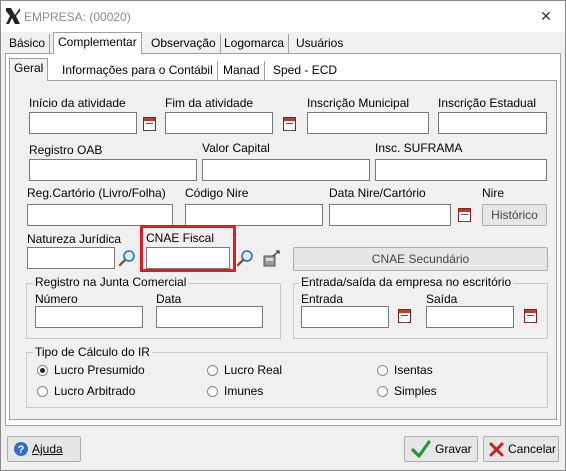 The height and width of the screenshot is (471, 566). What do you see at coordinates (532, 449) in the screenshot?
I see `cancelar-label: Cancelar` at bounding box center [532, 449].